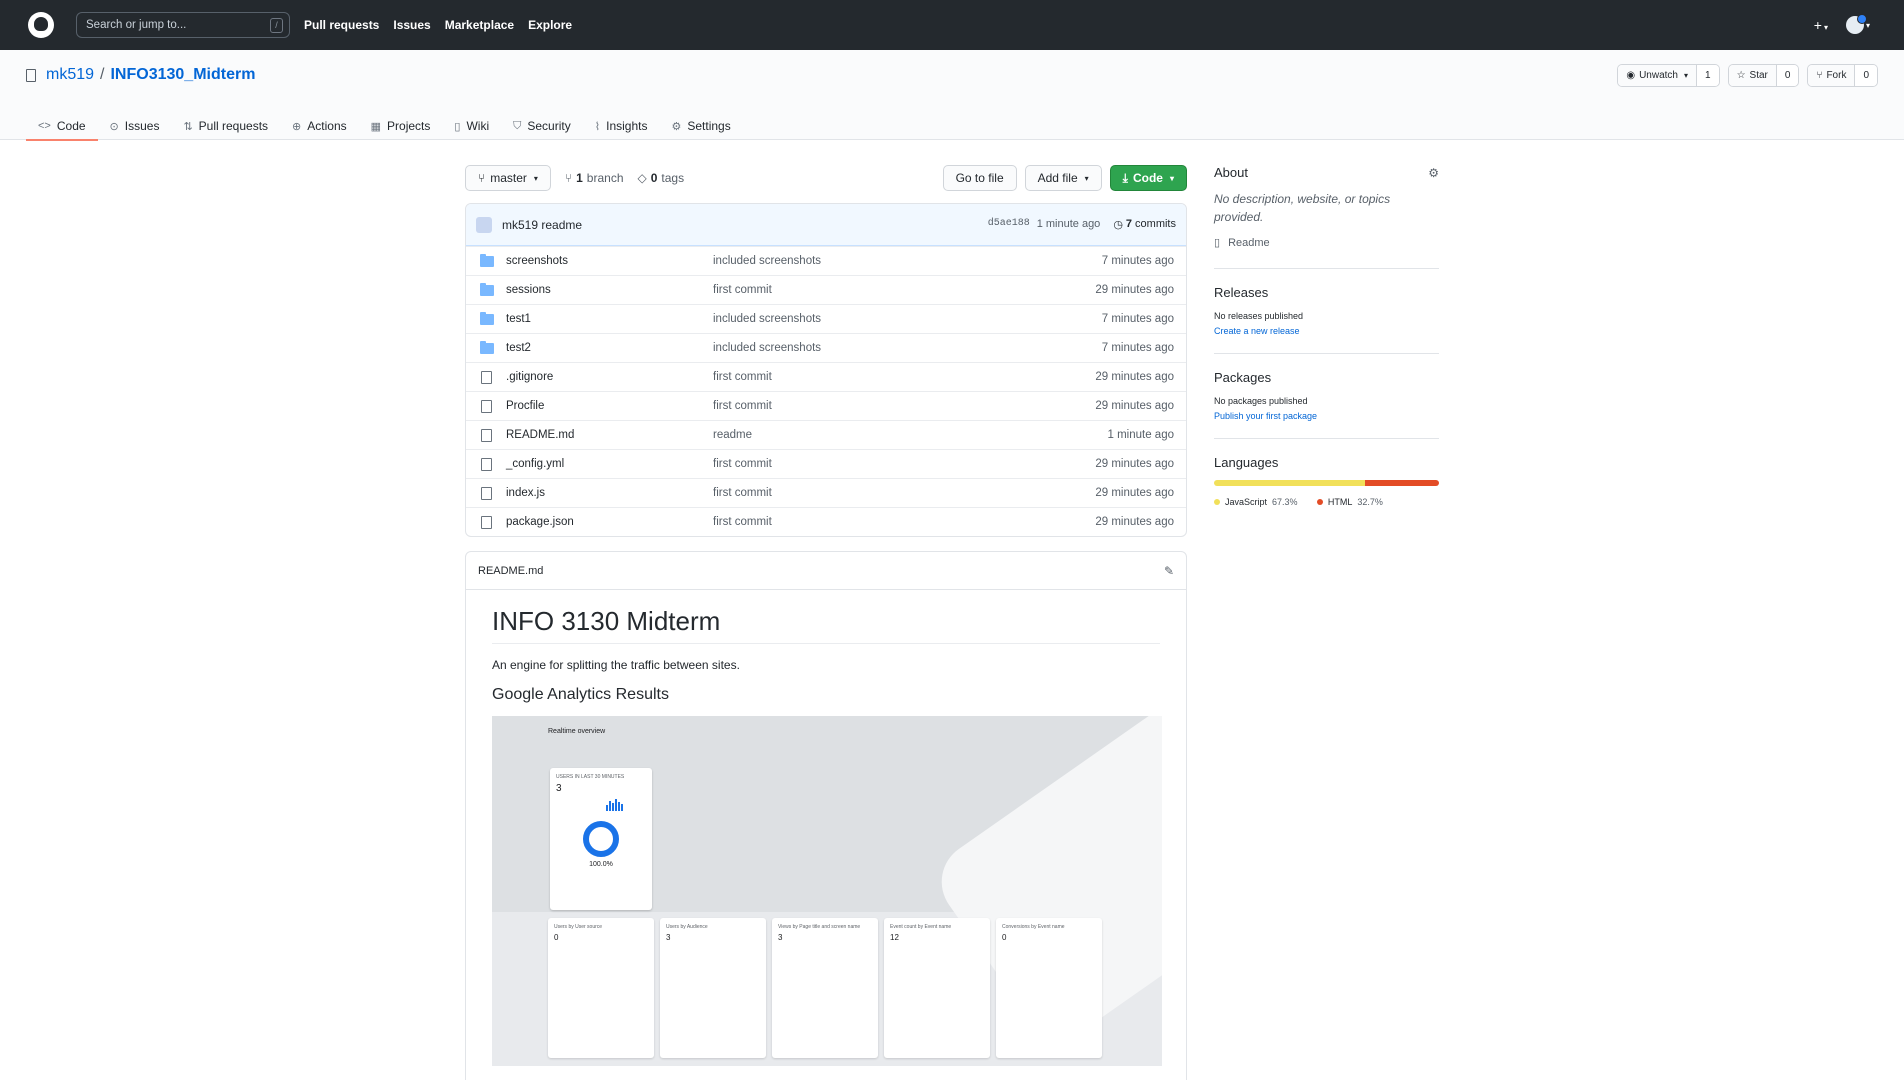 The height and width of the screenshot is (1080, 1904). I want to click on tab-issues: ⊙ Issues, so click(135, 126).